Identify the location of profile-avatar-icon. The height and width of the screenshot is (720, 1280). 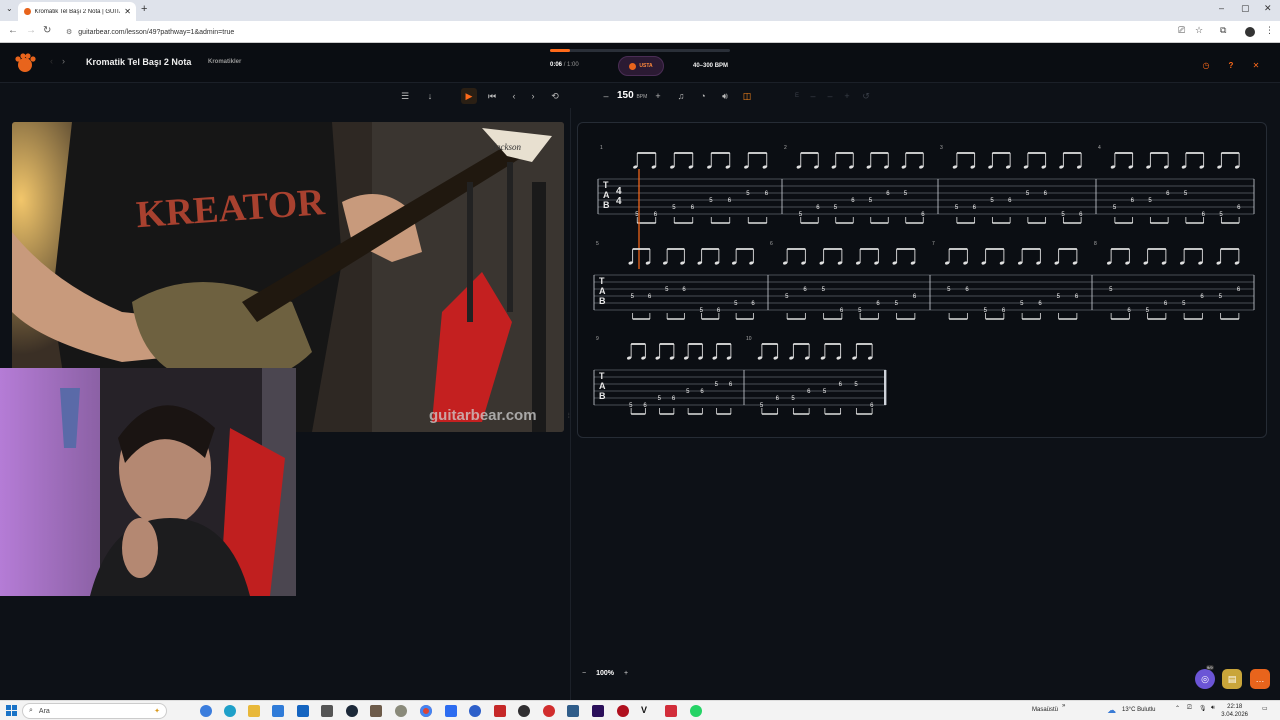
(1250, 32).